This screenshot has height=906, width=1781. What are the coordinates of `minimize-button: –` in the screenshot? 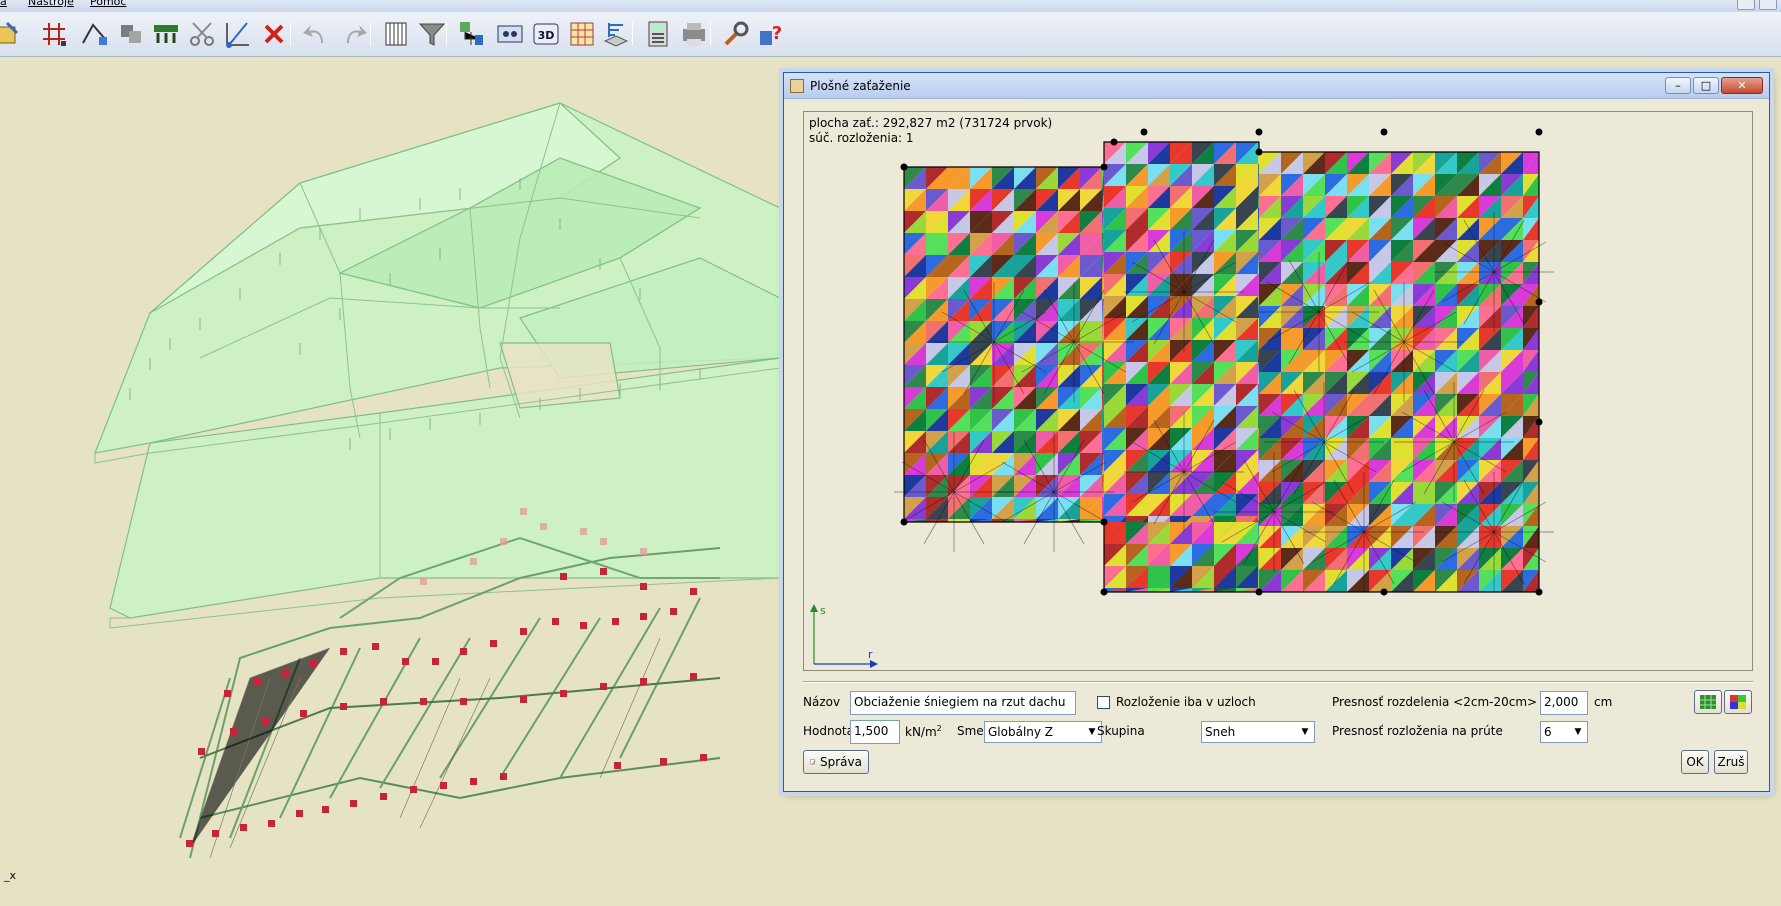 It's located at (1678, 85).